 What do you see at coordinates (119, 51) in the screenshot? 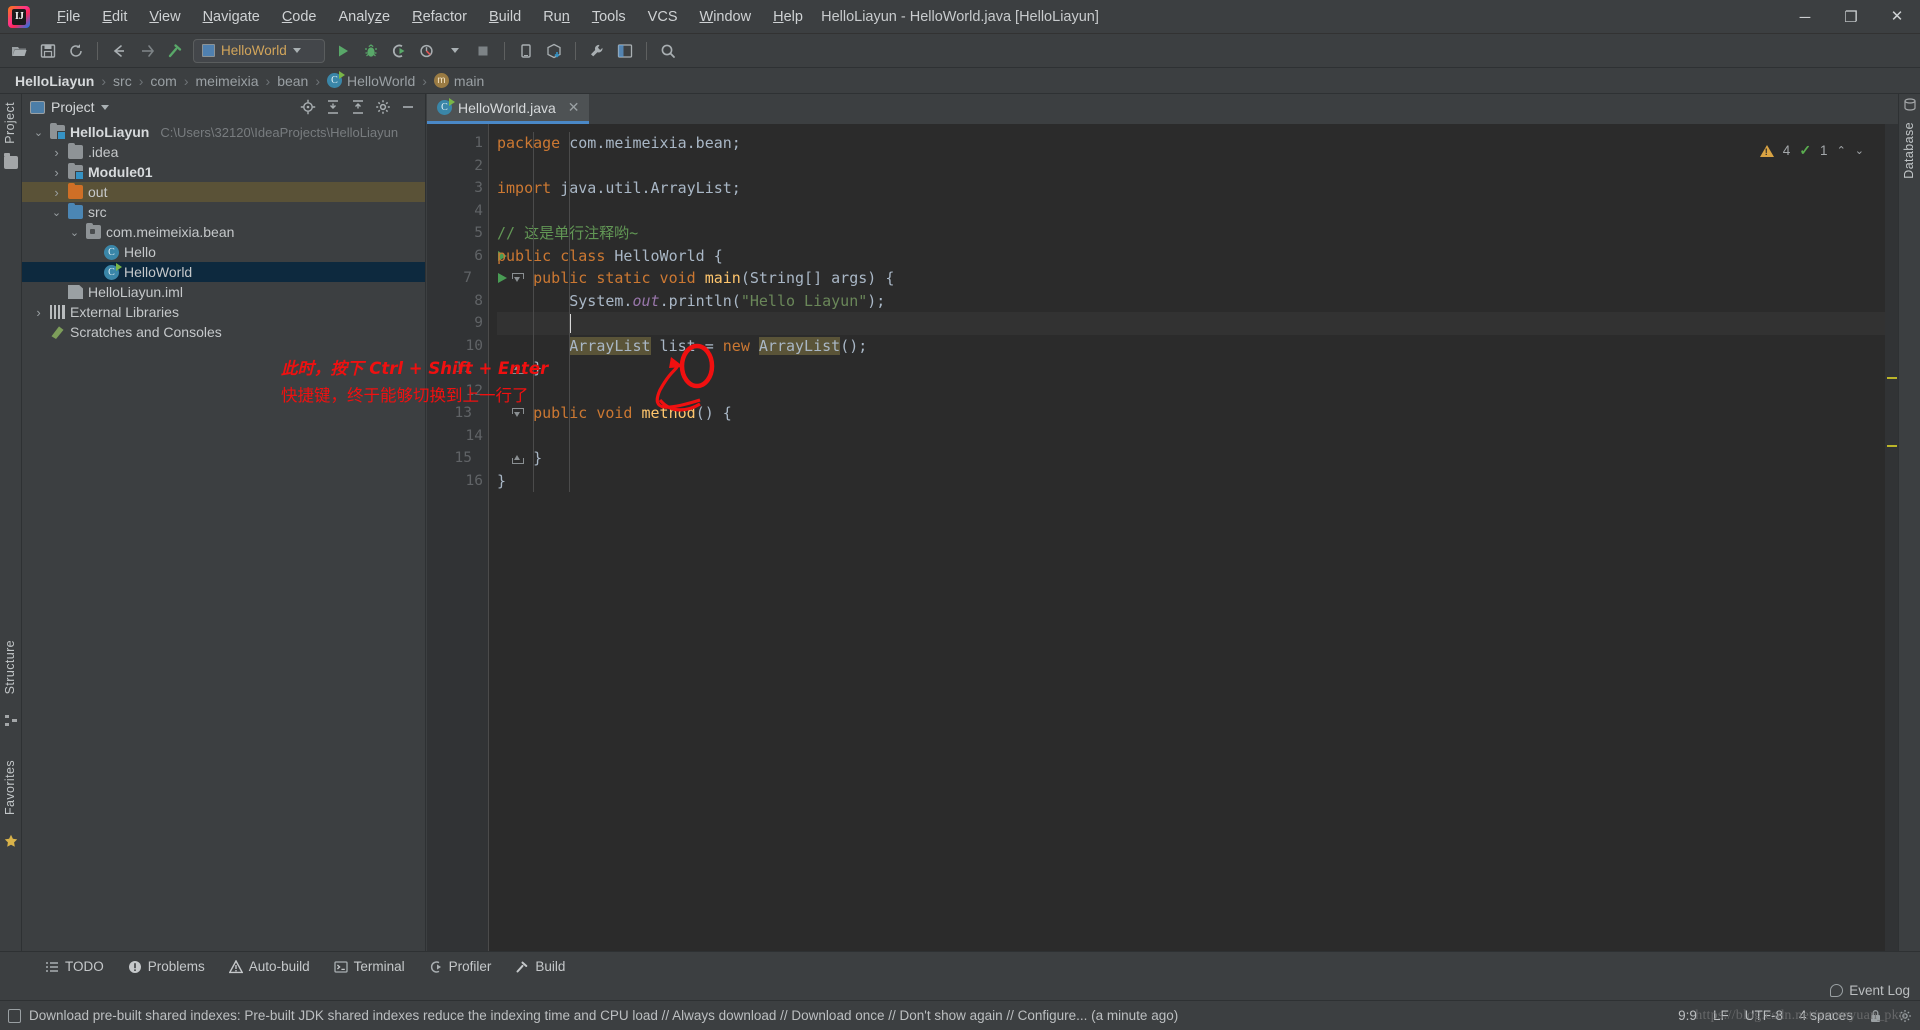
I see `back-icon` at bounding box center [119, 51].